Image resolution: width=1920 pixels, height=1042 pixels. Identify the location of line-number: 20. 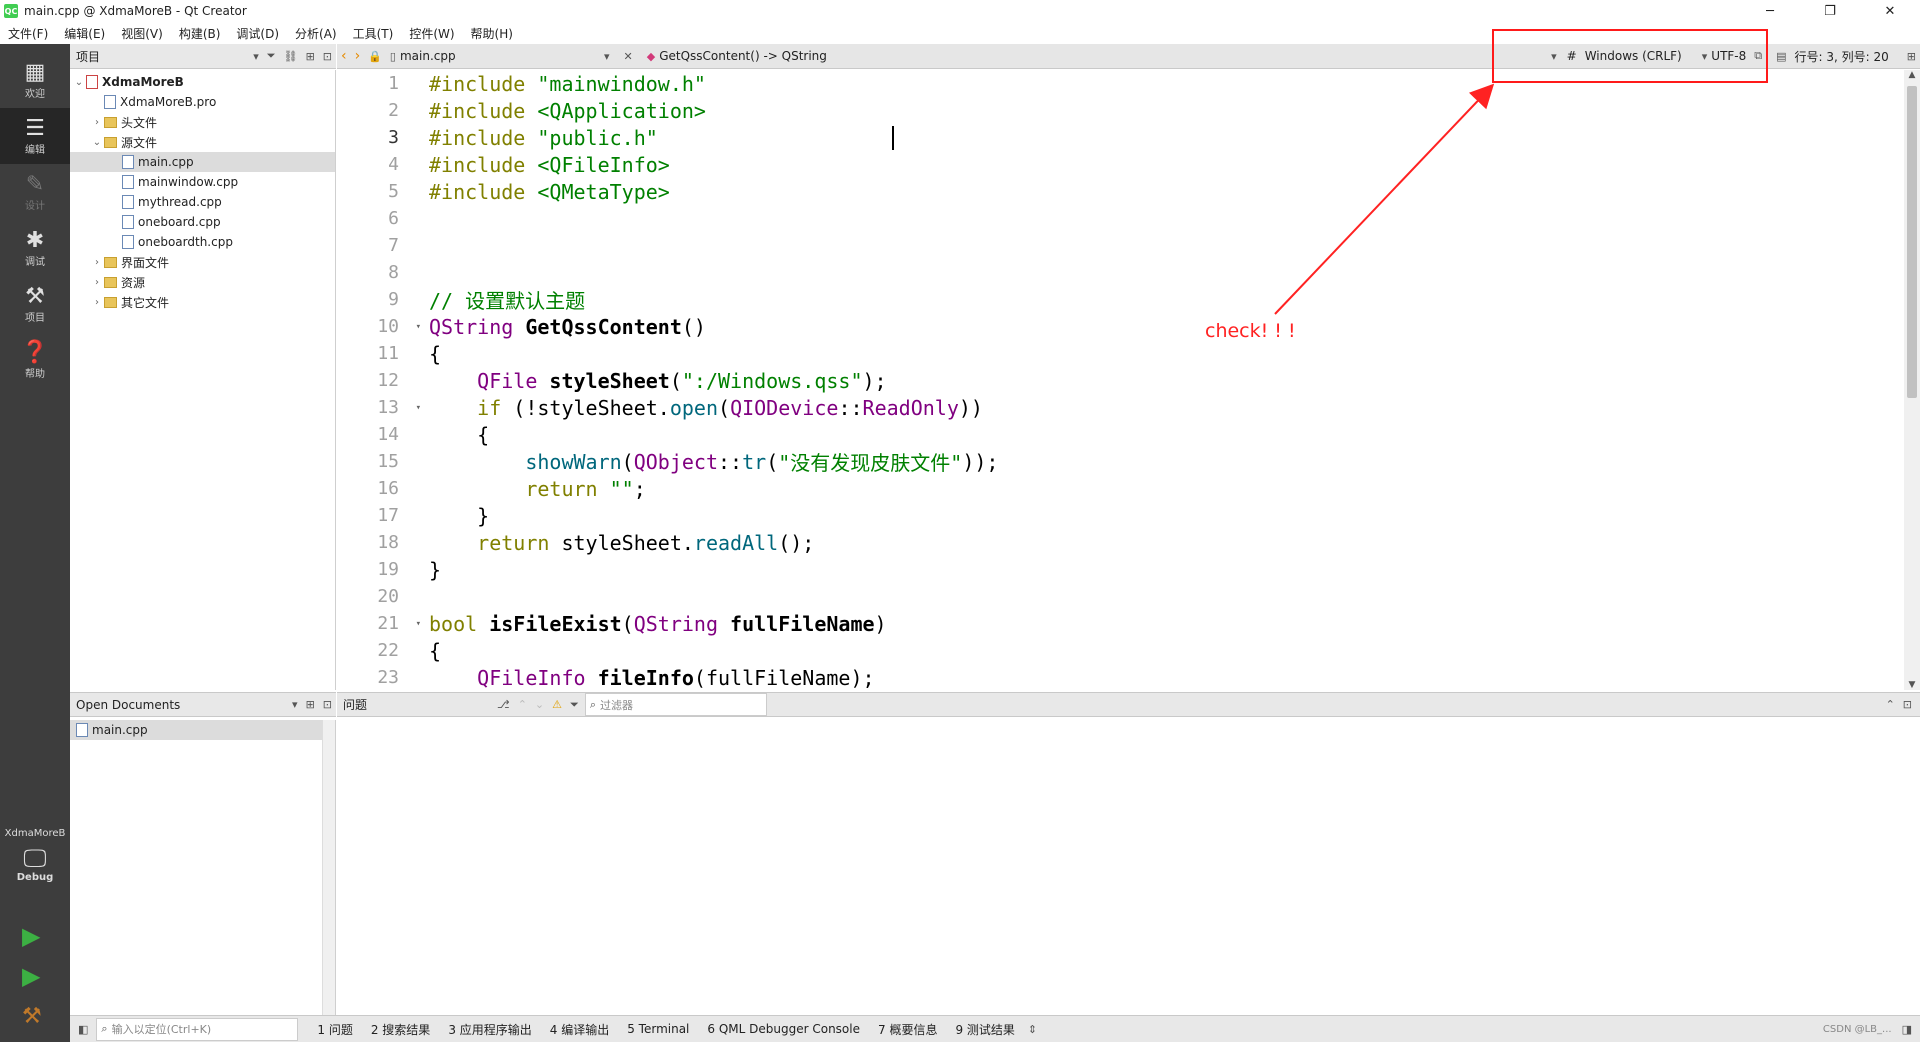
(382, 596).